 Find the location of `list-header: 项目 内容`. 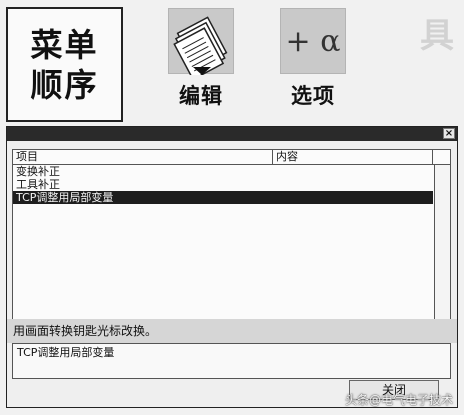

list-header: 项目 内容 is located at coordinates (231, 157).